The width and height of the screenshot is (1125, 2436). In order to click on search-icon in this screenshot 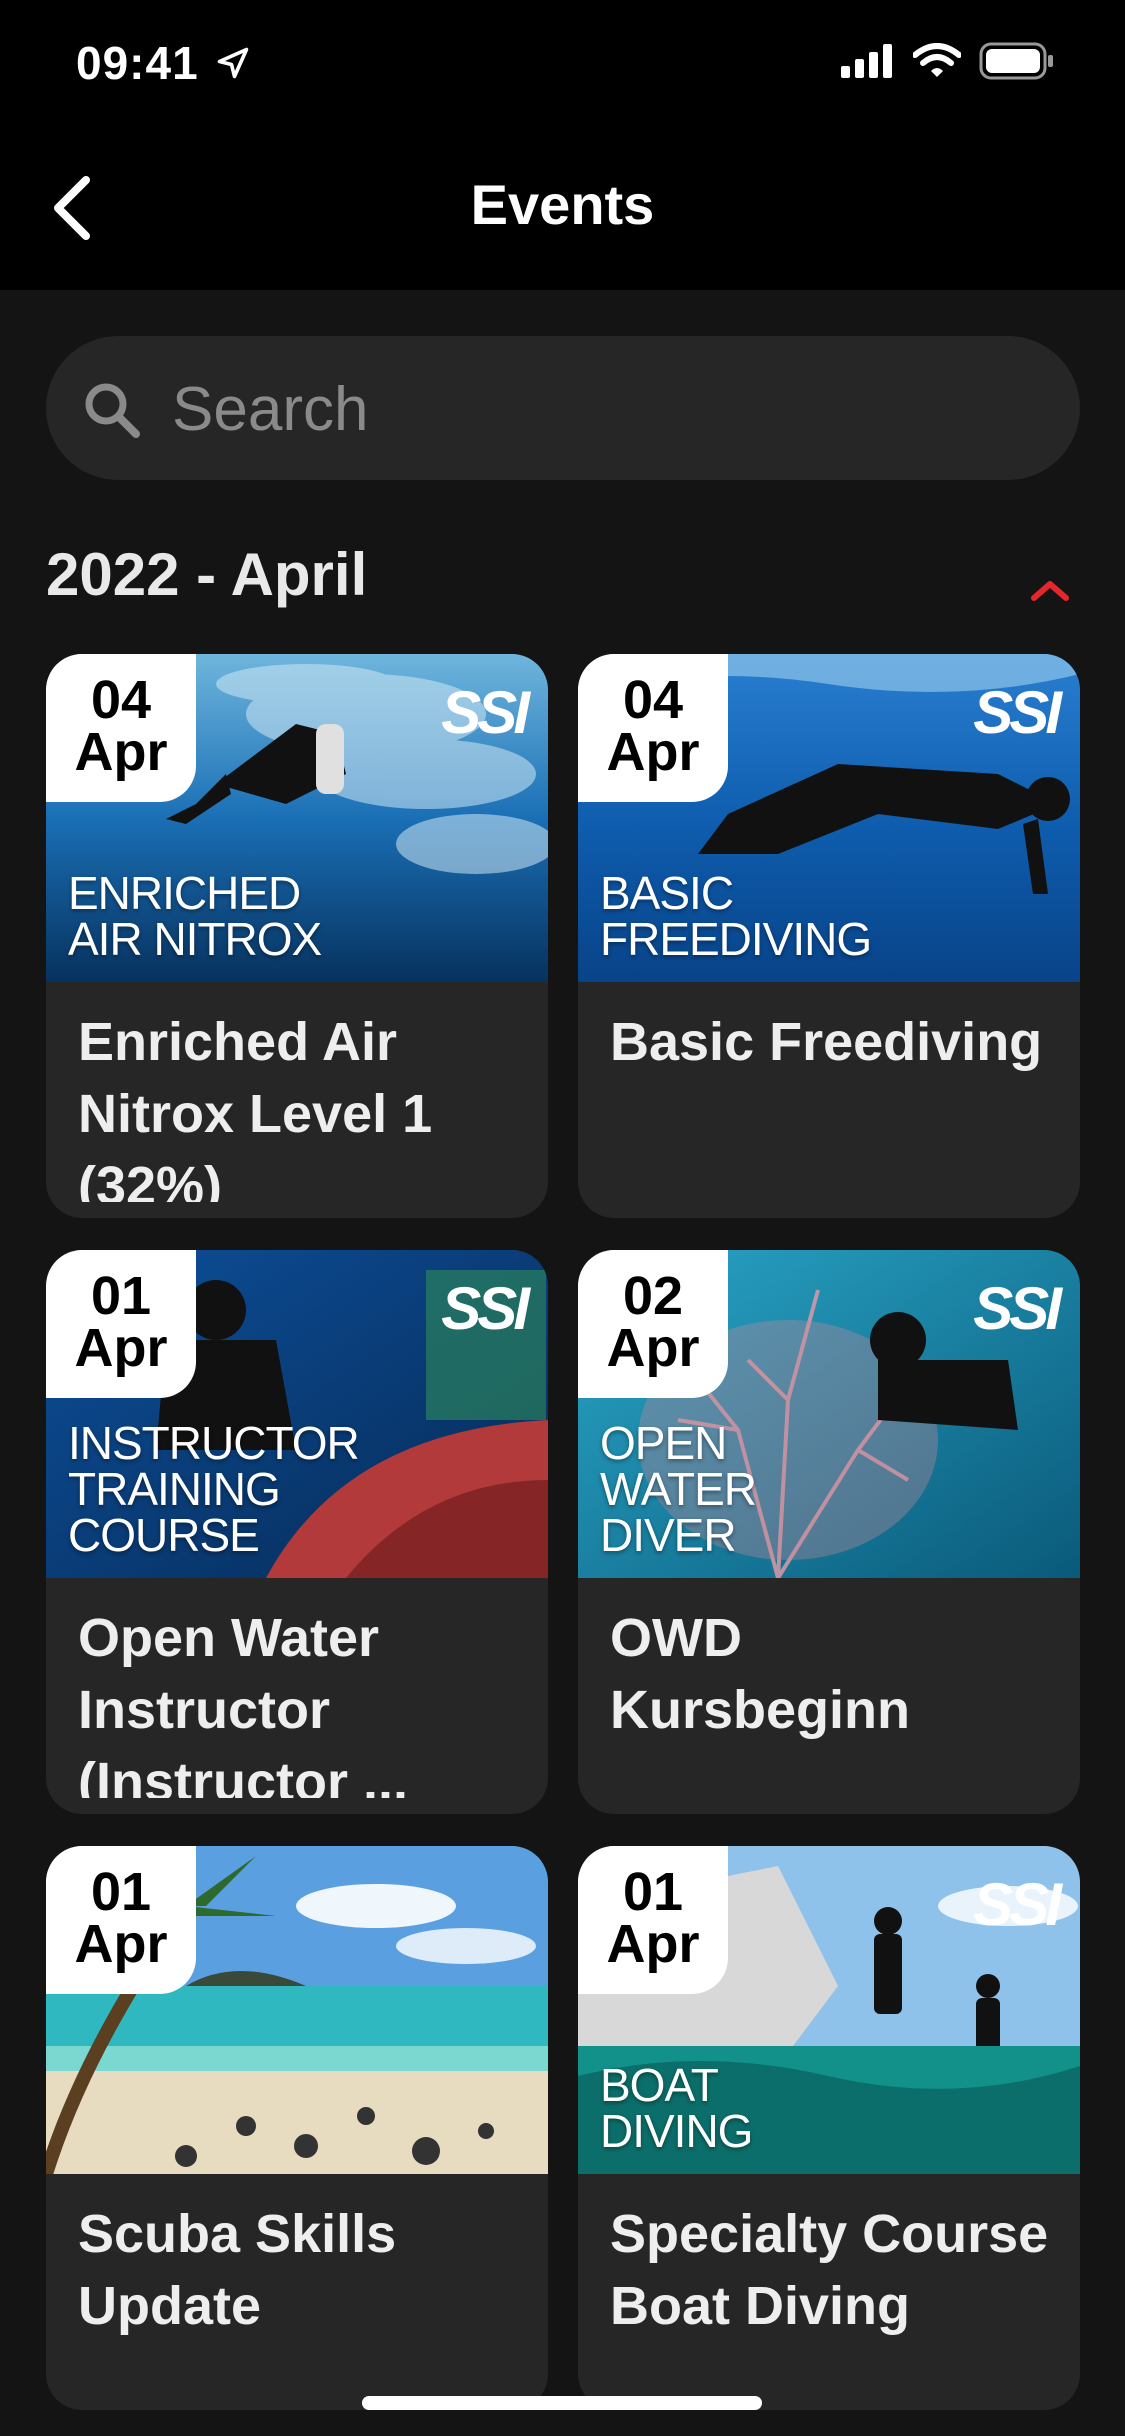, I will do `click(112, 410)`.